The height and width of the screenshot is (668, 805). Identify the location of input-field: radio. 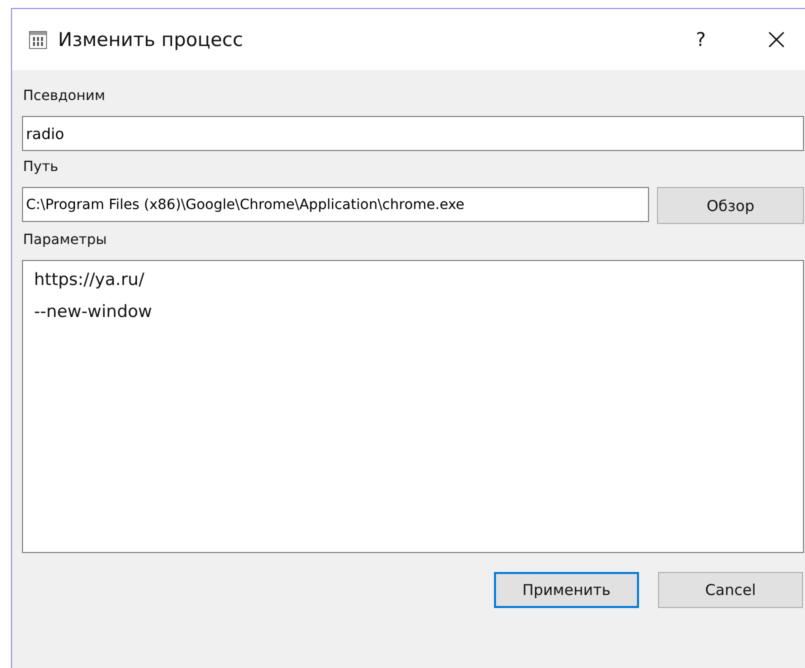
(413, 133).